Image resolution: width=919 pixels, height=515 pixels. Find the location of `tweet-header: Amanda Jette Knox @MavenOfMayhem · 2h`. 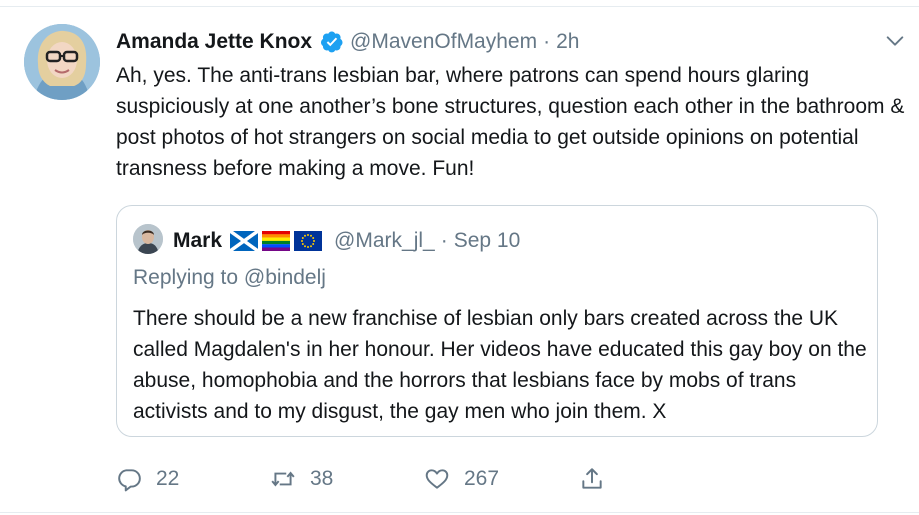

tweet-header: Amanda Jette Knox @MavenOfMayhem · 2h is located at coordinates (347, 42).